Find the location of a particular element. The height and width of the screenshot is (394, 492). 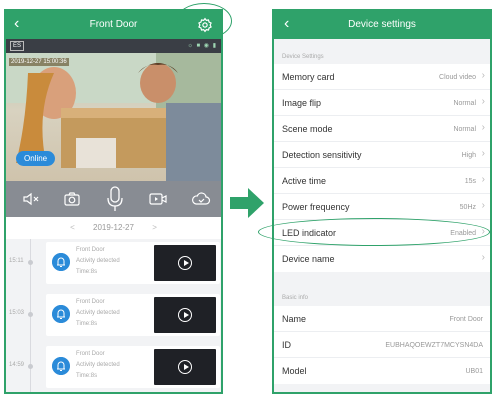

setting-label: Device name is located at coordinates (308, 259).